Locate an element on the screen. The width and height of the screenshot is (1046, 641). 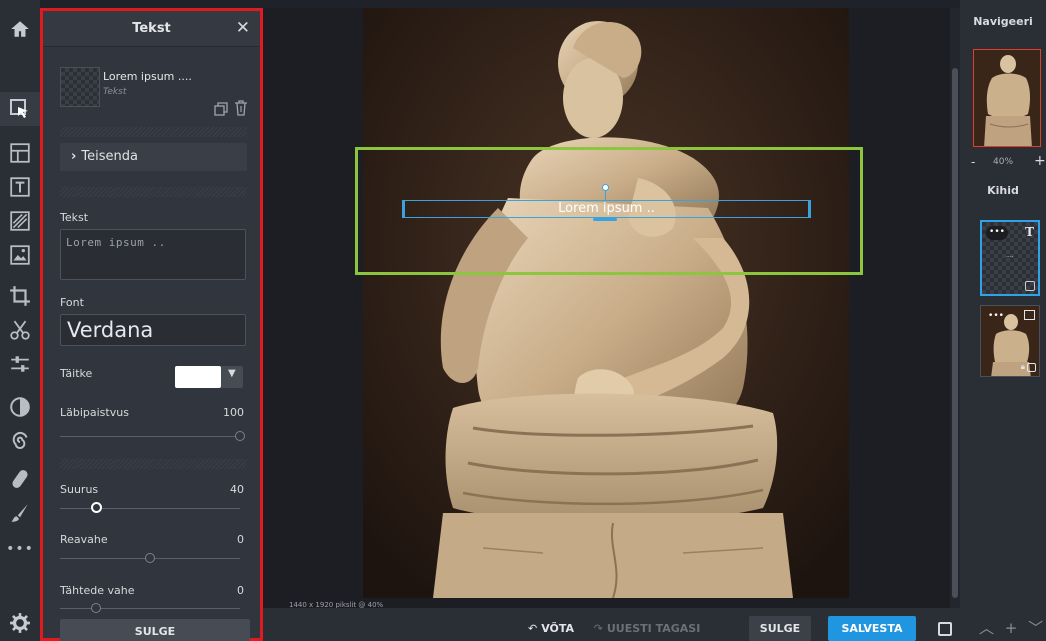
text-label: Tekst is located at coordinates (74, 217).